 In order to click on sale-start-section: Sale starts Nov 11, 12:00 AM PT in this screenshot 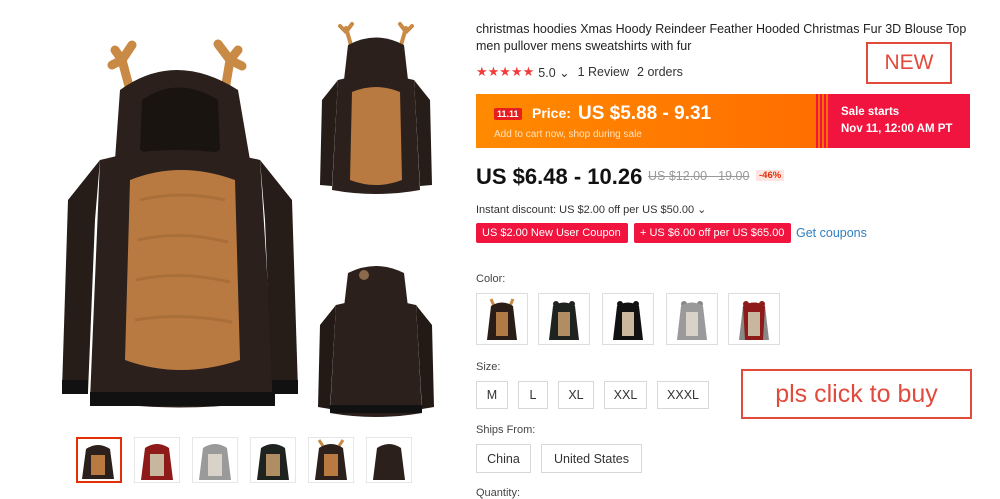, I will do `click(893, 121)`.